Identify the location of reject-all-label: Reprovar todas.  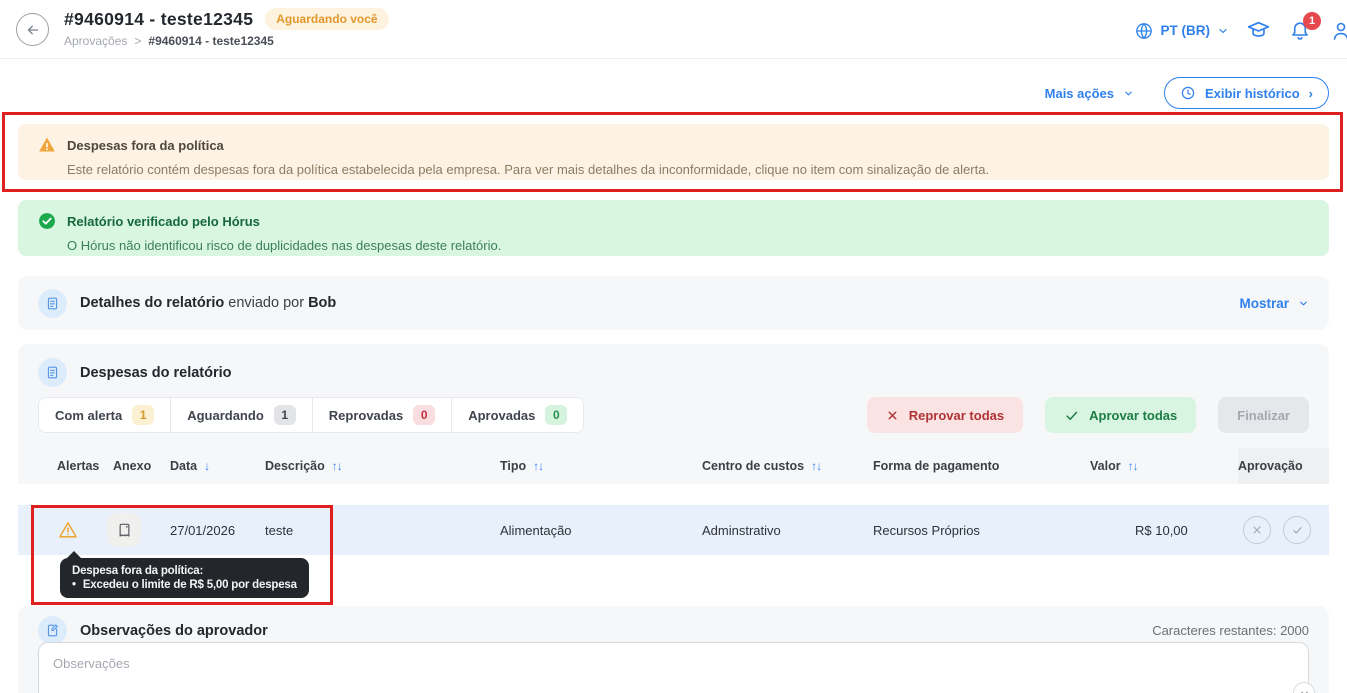
(956, 415).